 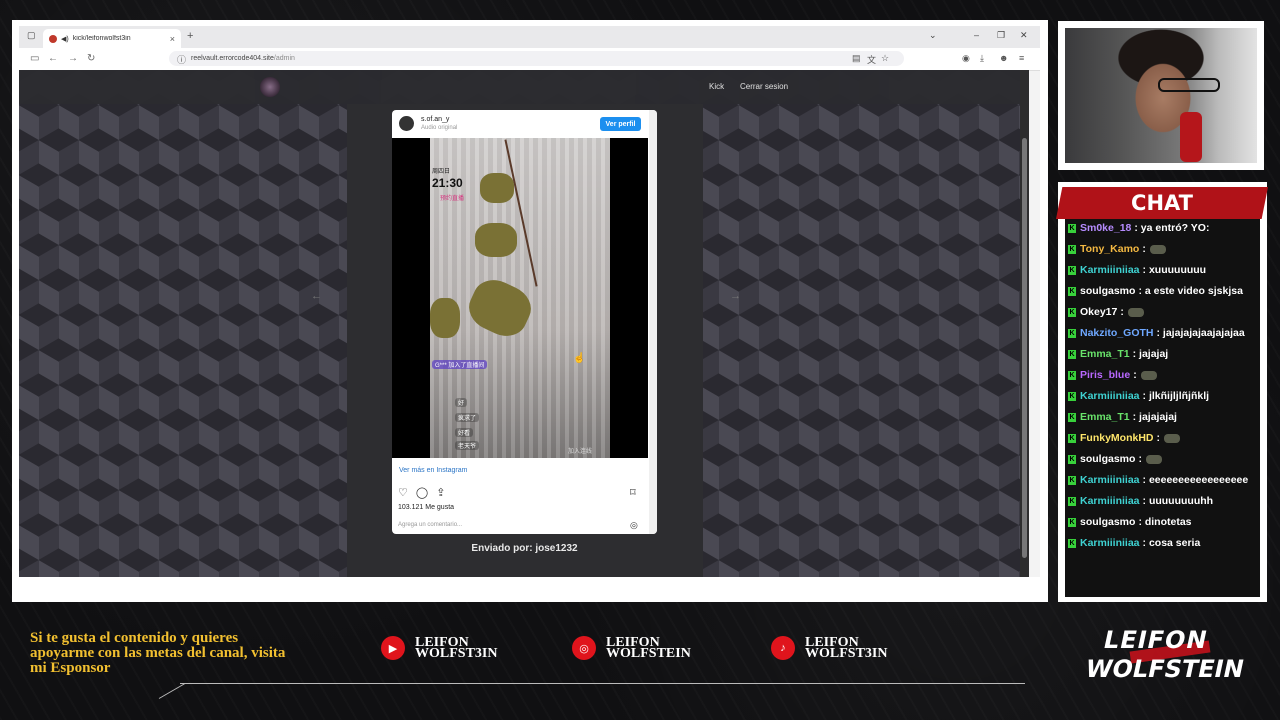 I want to click on glasses-shape, so click(x=1189, y=85).